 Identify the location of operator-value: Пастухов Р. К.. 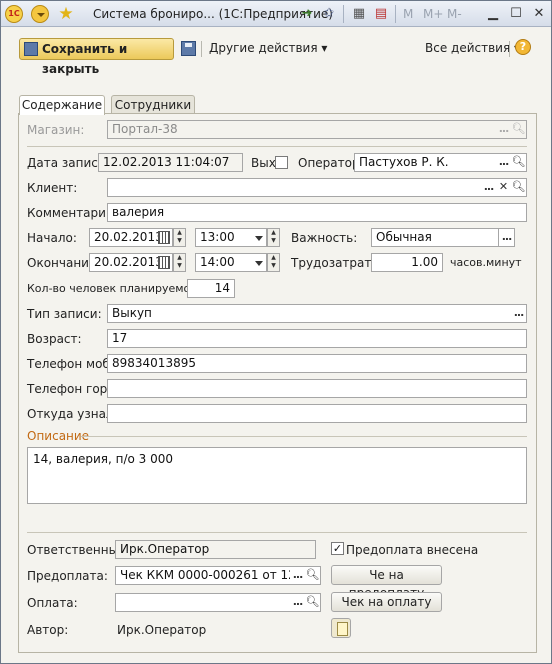
(404, 162).